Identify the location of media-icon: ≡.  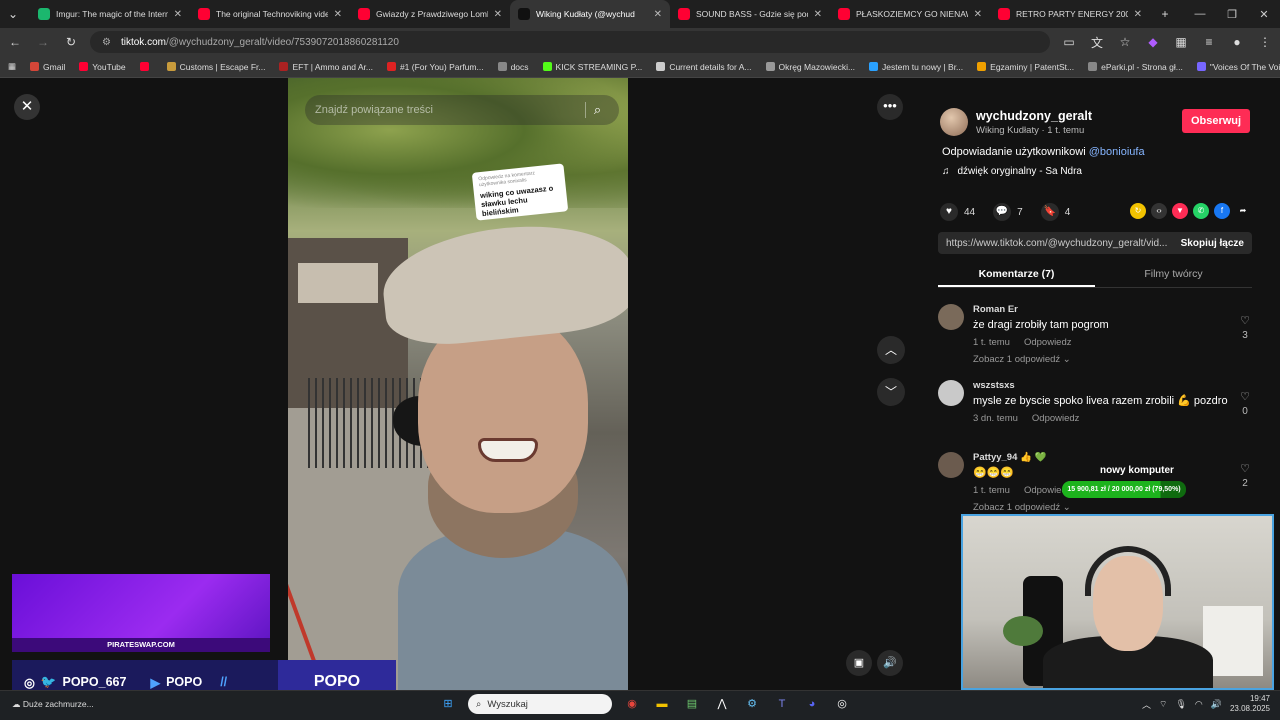
(1209, 42).